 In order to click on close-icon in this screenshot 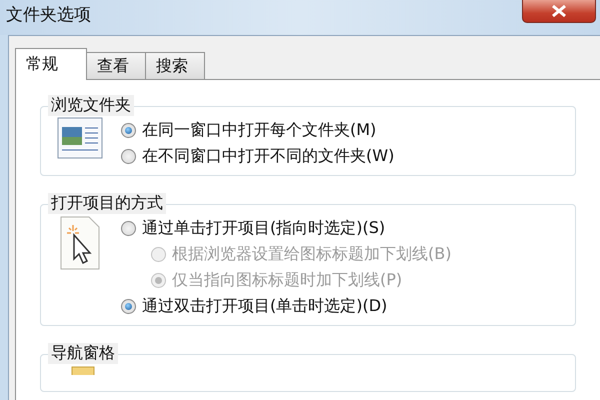, I will do `click(559, 11)`.